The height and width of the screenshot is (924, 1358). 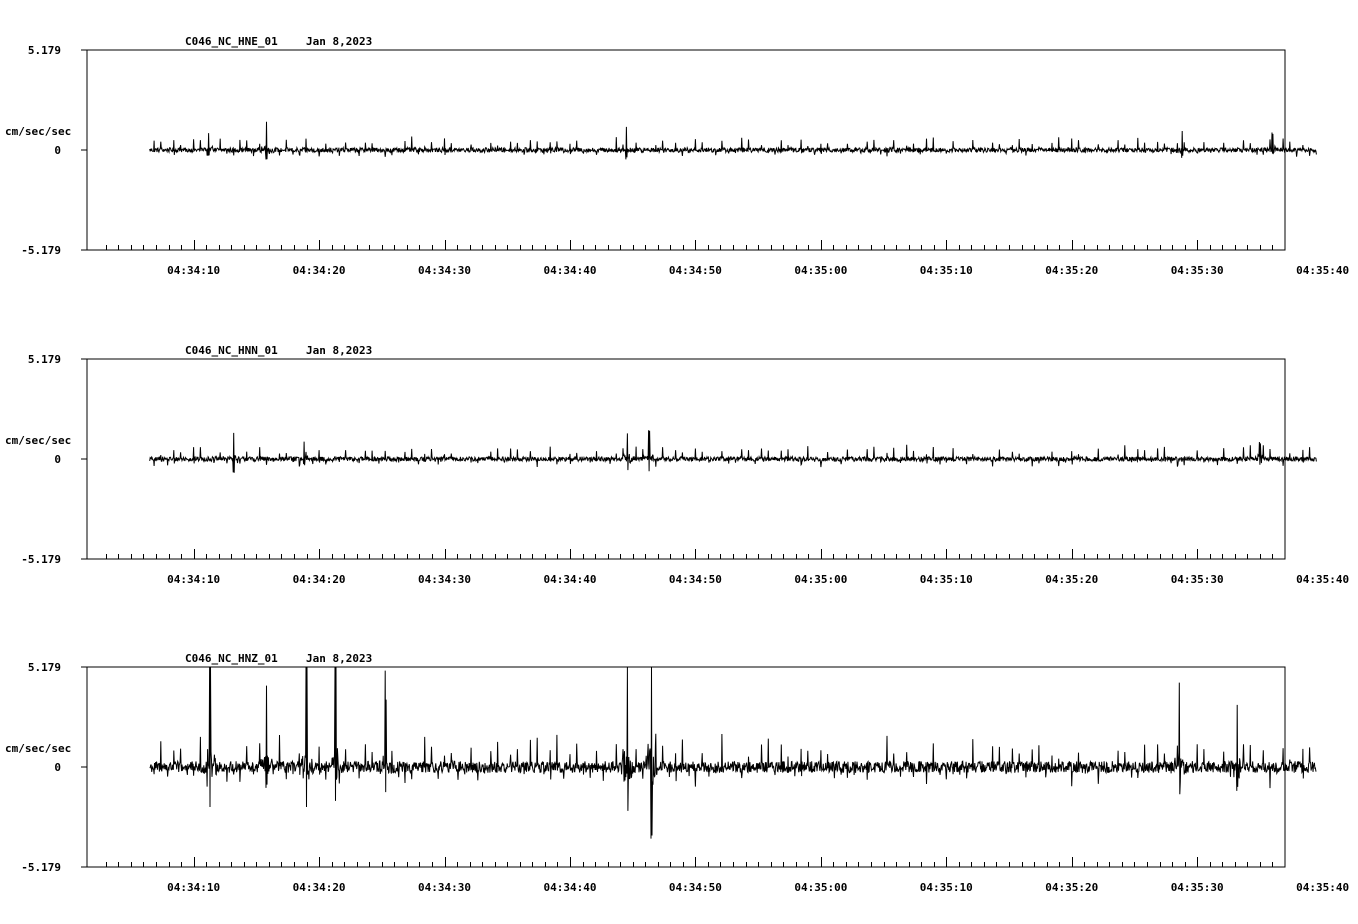 What do you see at coordinates (231, 350) in the screenshot?
I see `station-label: C046_NC_HNN_01` at bounding box center [231, 350].